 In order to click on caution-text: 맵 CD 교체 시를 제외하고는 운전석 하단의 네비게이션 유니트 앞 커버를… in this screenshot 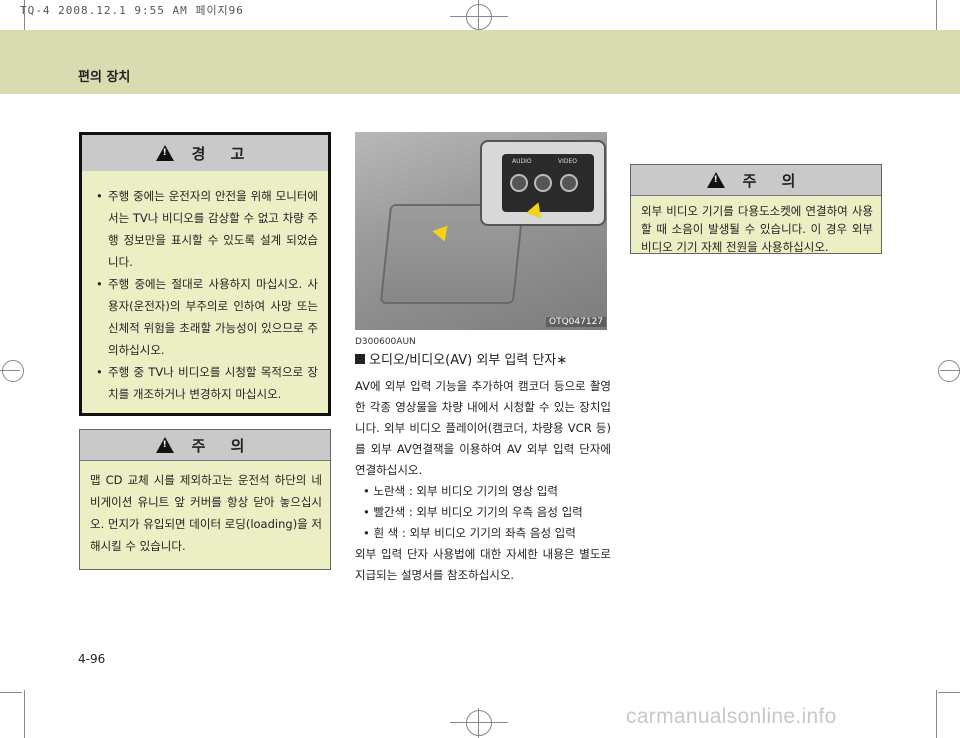, I will do `click(206, 513)`.